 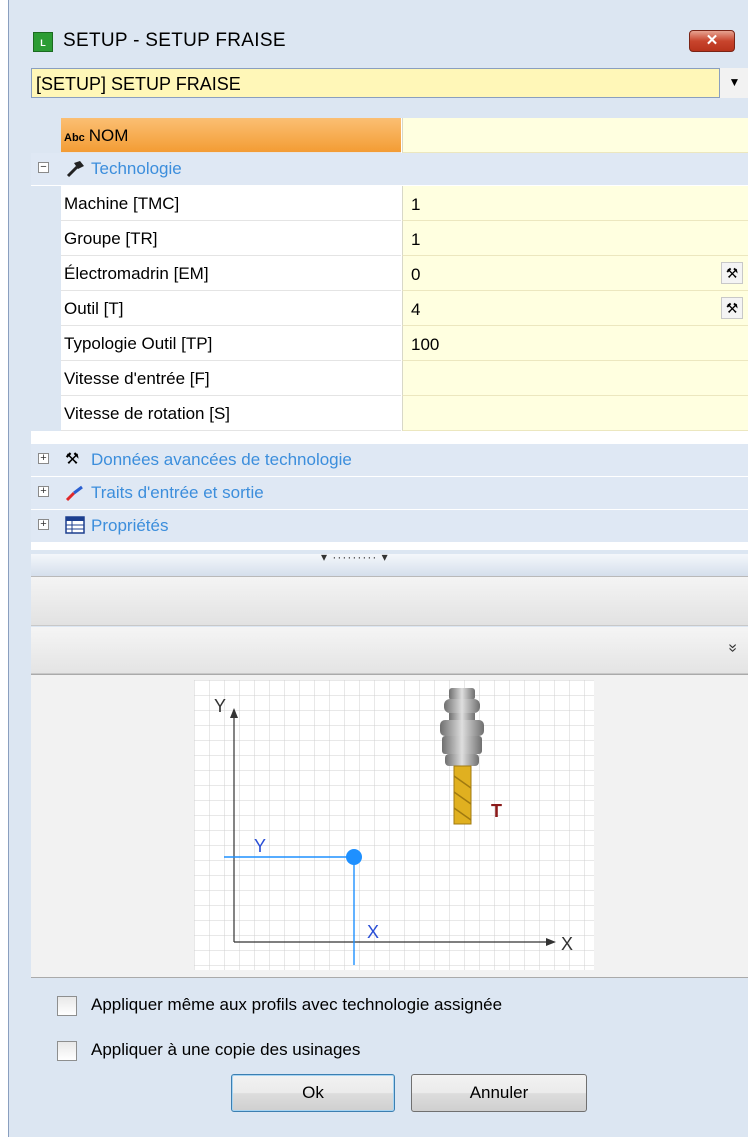 What do you see at coordinates (355, 557) in the screenshot?
I see `splitter-grip-icon: ▾ ········· ▾` at bounding box center [355, 557].